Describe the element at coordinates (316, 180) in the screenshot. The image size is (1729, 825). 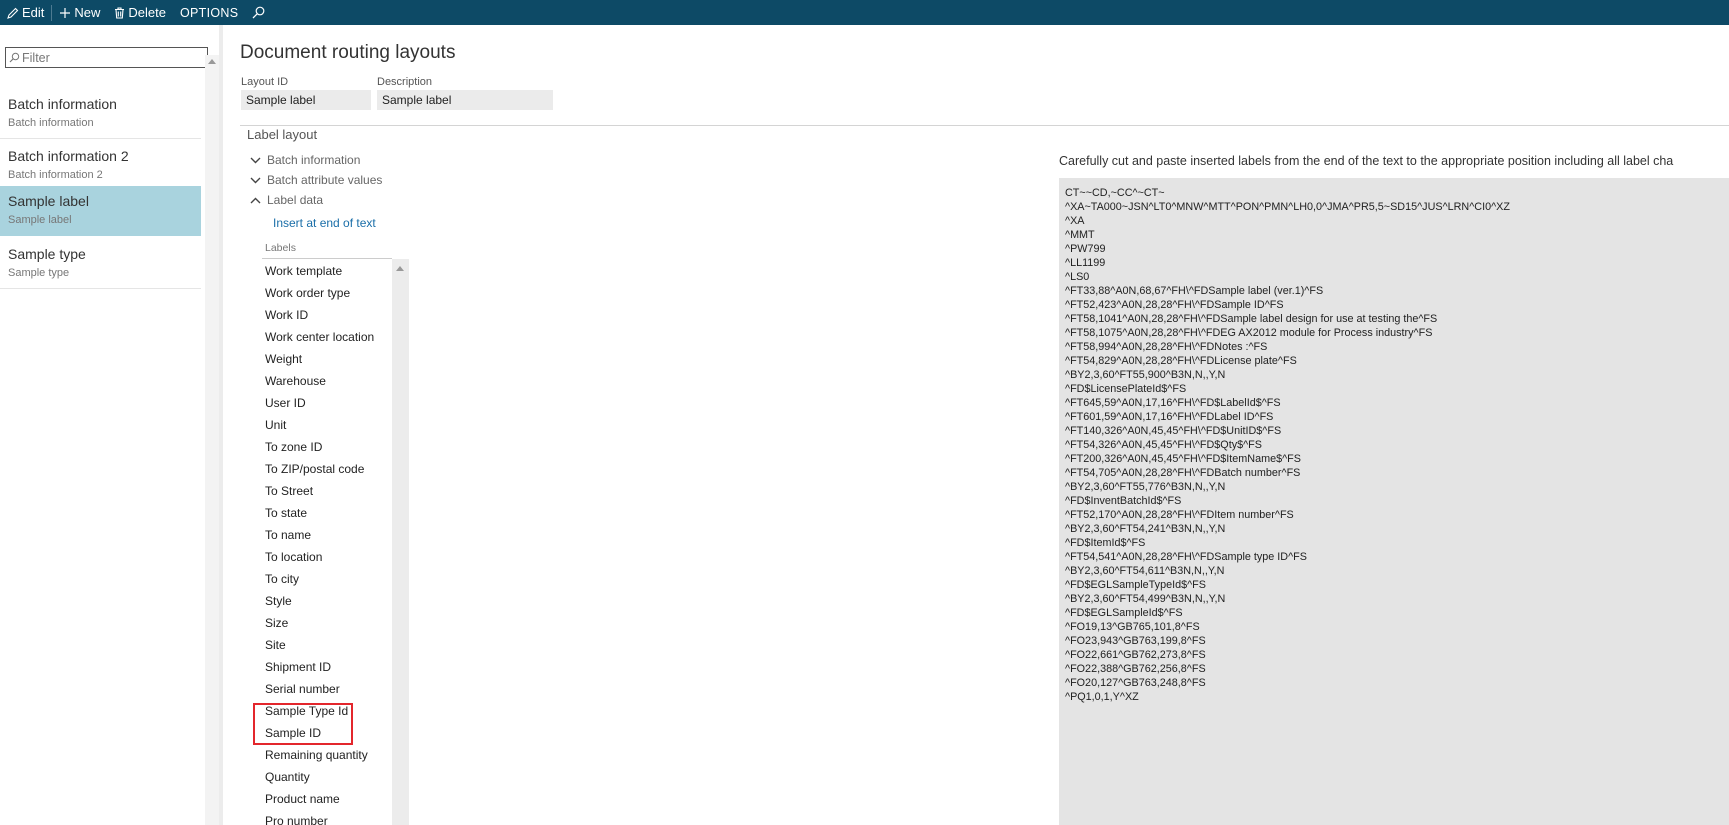
I see `group-batch-attribute-values: Batch attribute values` at that location.